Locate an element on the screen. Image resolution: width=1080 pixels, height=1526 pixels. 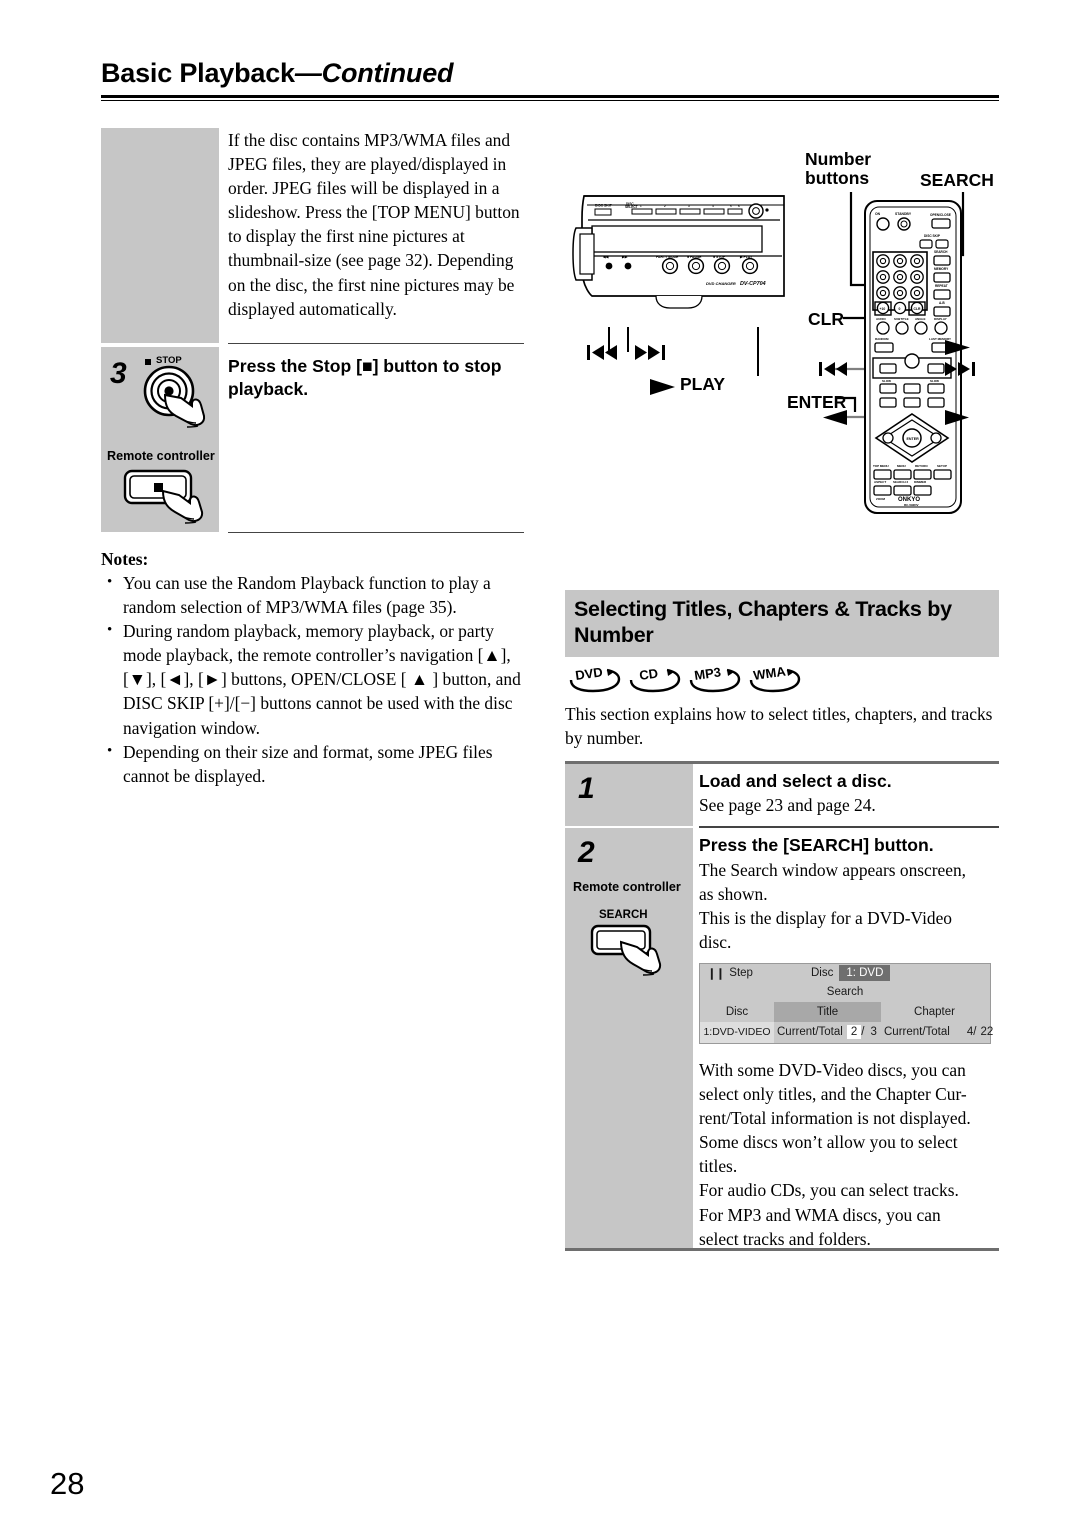
intro-gray-band is located at coordinates (160, 235).